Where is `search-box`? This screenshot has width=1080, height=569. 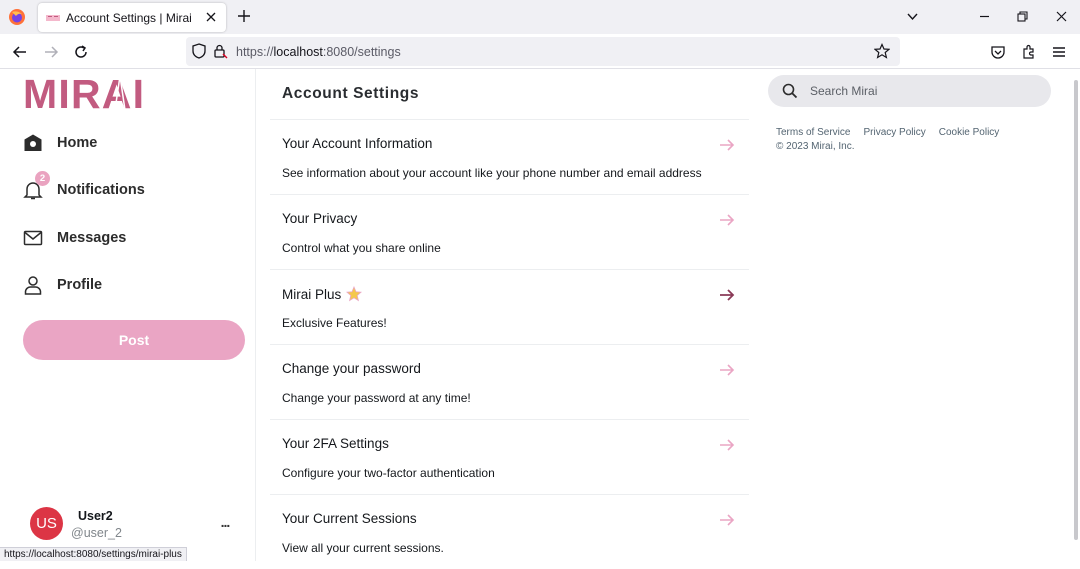
search-box is located at coordinates (909, 91).